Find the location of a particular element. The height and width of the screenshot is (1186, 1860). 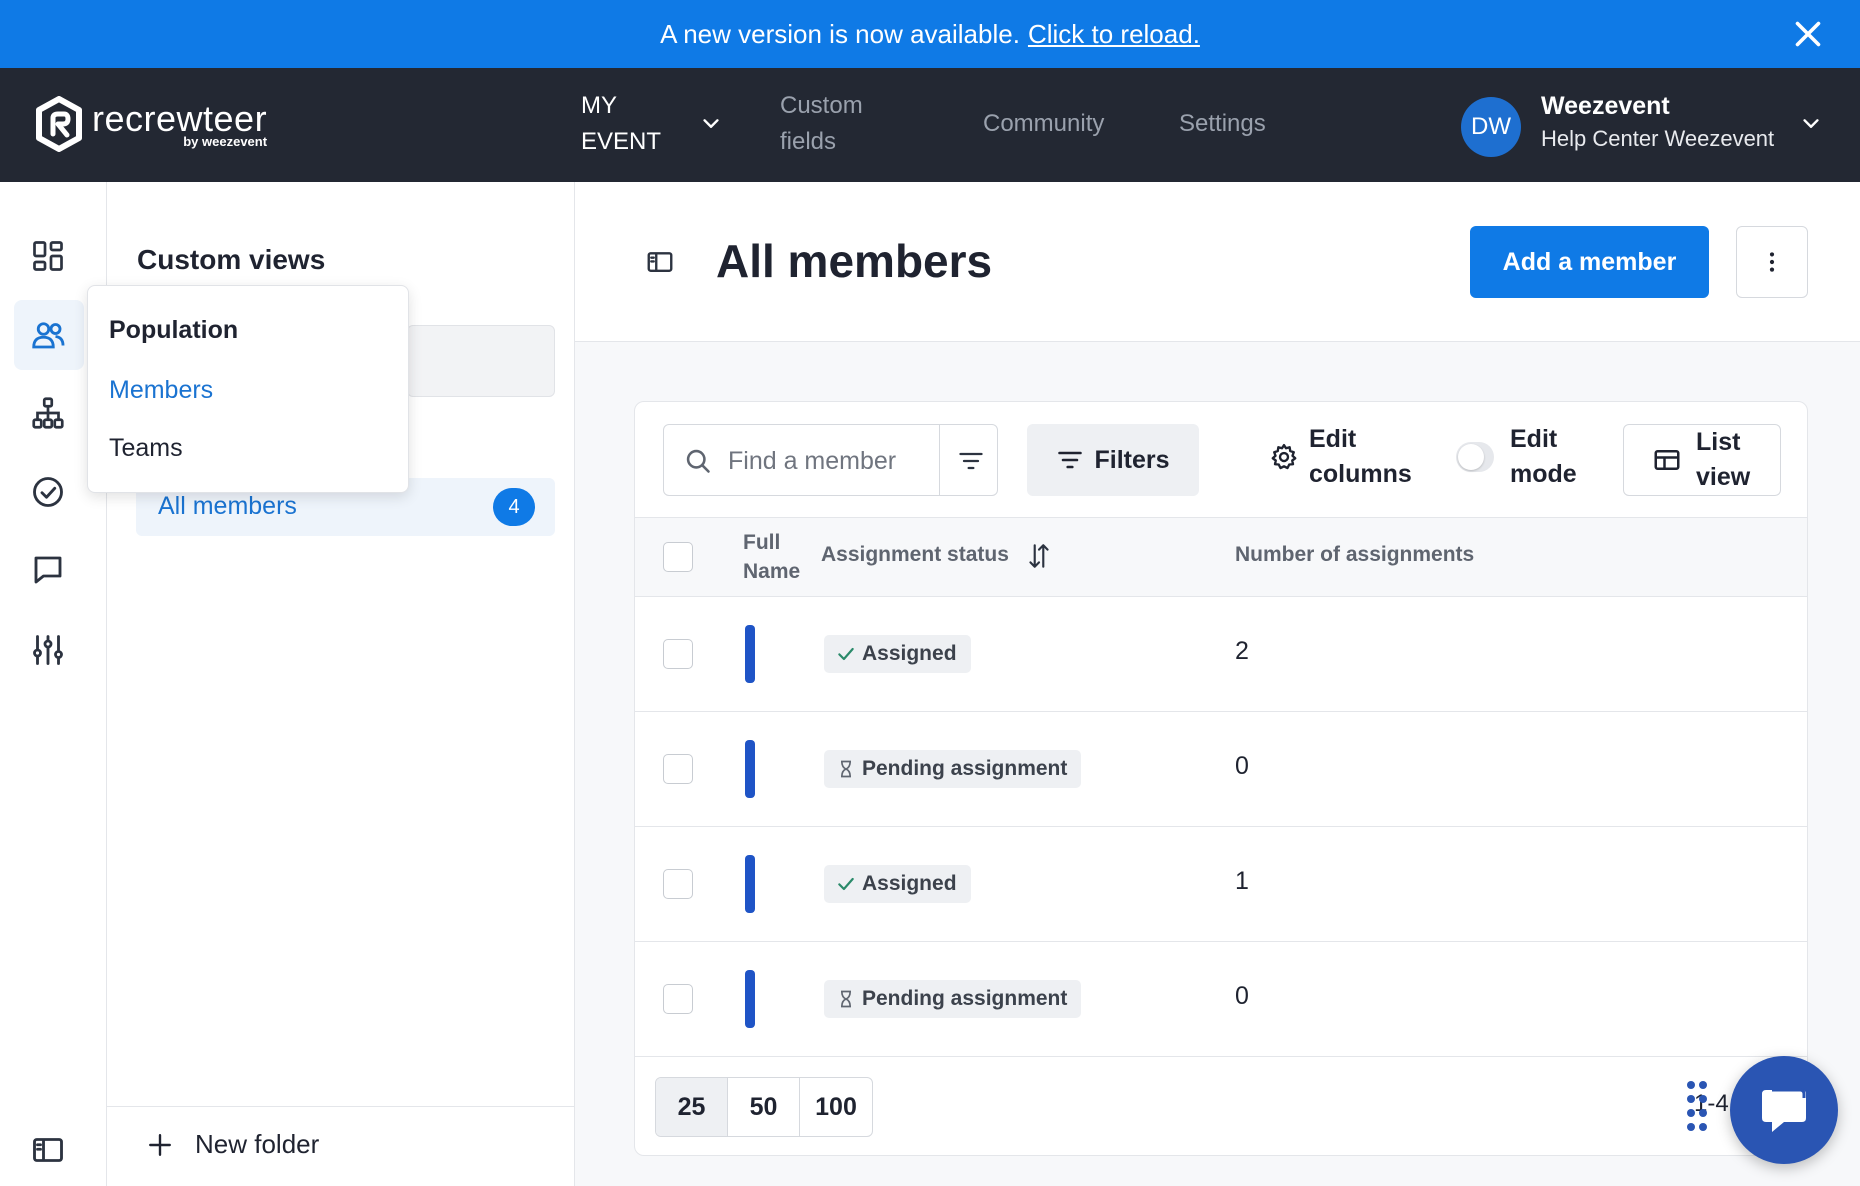

edit-mode-toggle: Edit mode is located at coordinates (1523, 457).